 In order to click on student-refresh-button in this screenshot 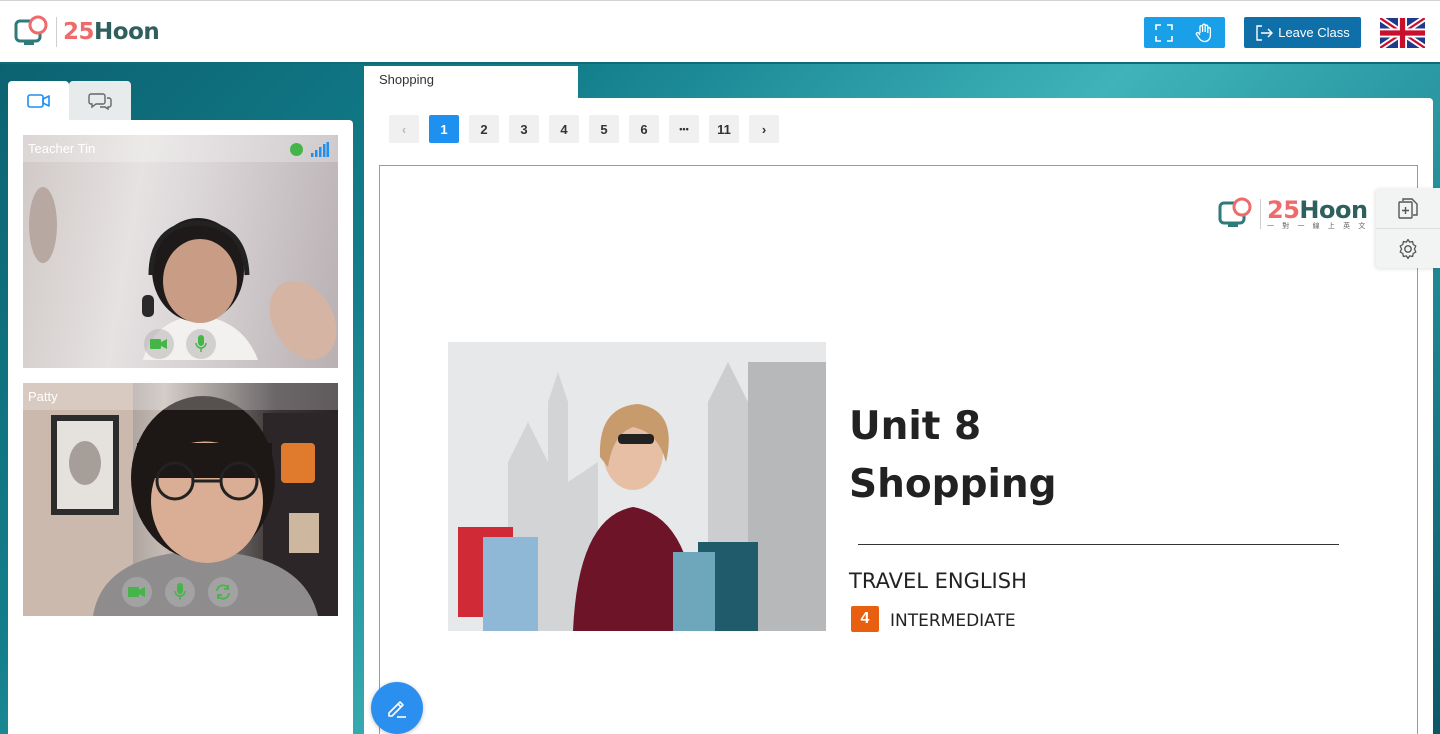, I will do `click(223, 592)`.